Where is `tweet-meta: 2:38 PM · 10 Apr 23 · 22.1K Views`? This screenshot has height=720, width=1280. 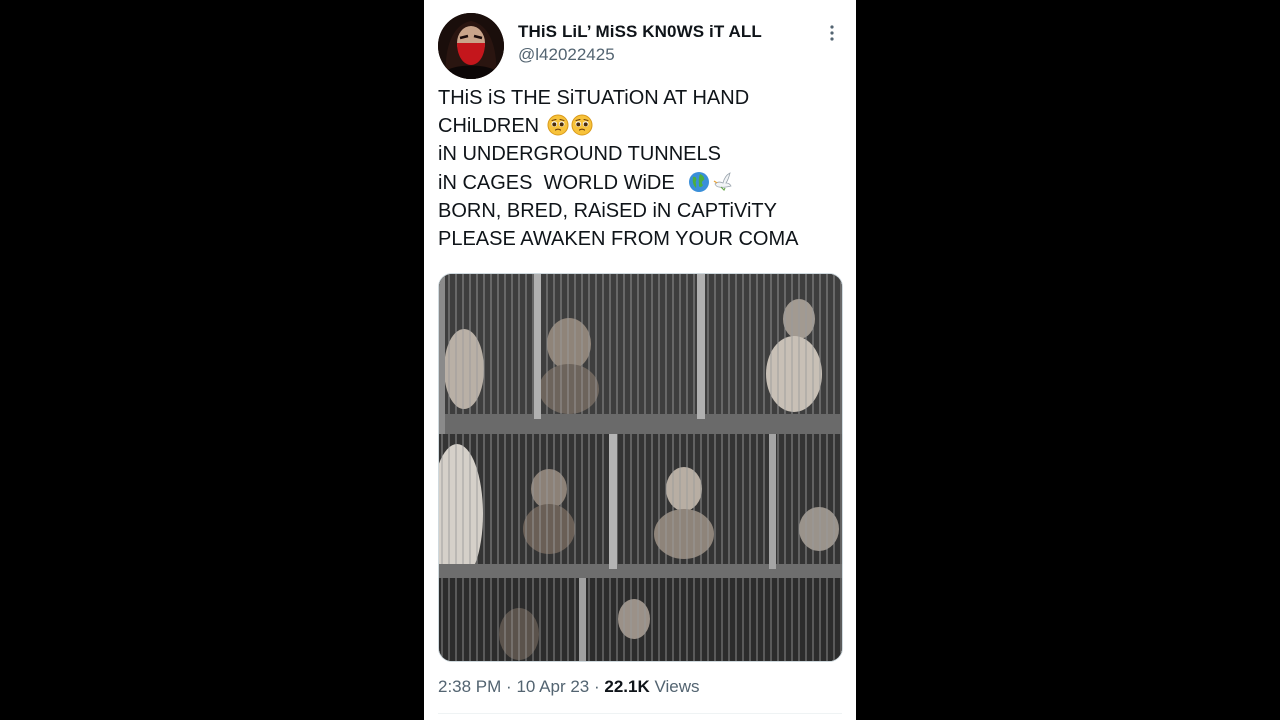 tweet-meta: 2:38 PM · 10 Apr 23 · 22.1K Views is located at coordinates (569, 687).